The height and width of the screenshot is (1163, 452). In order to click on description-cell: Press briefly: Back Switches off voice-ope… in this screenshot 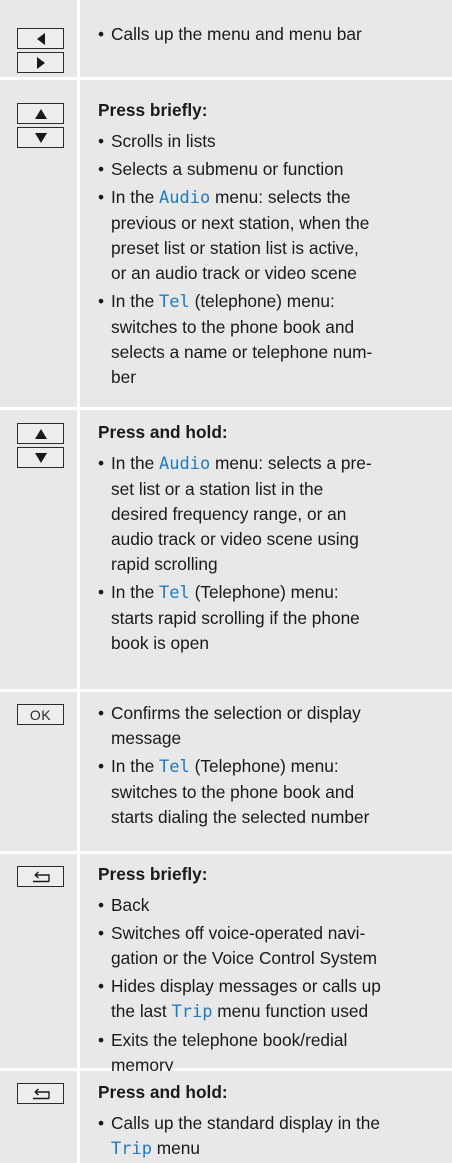, I will do `click(270, 970)`.